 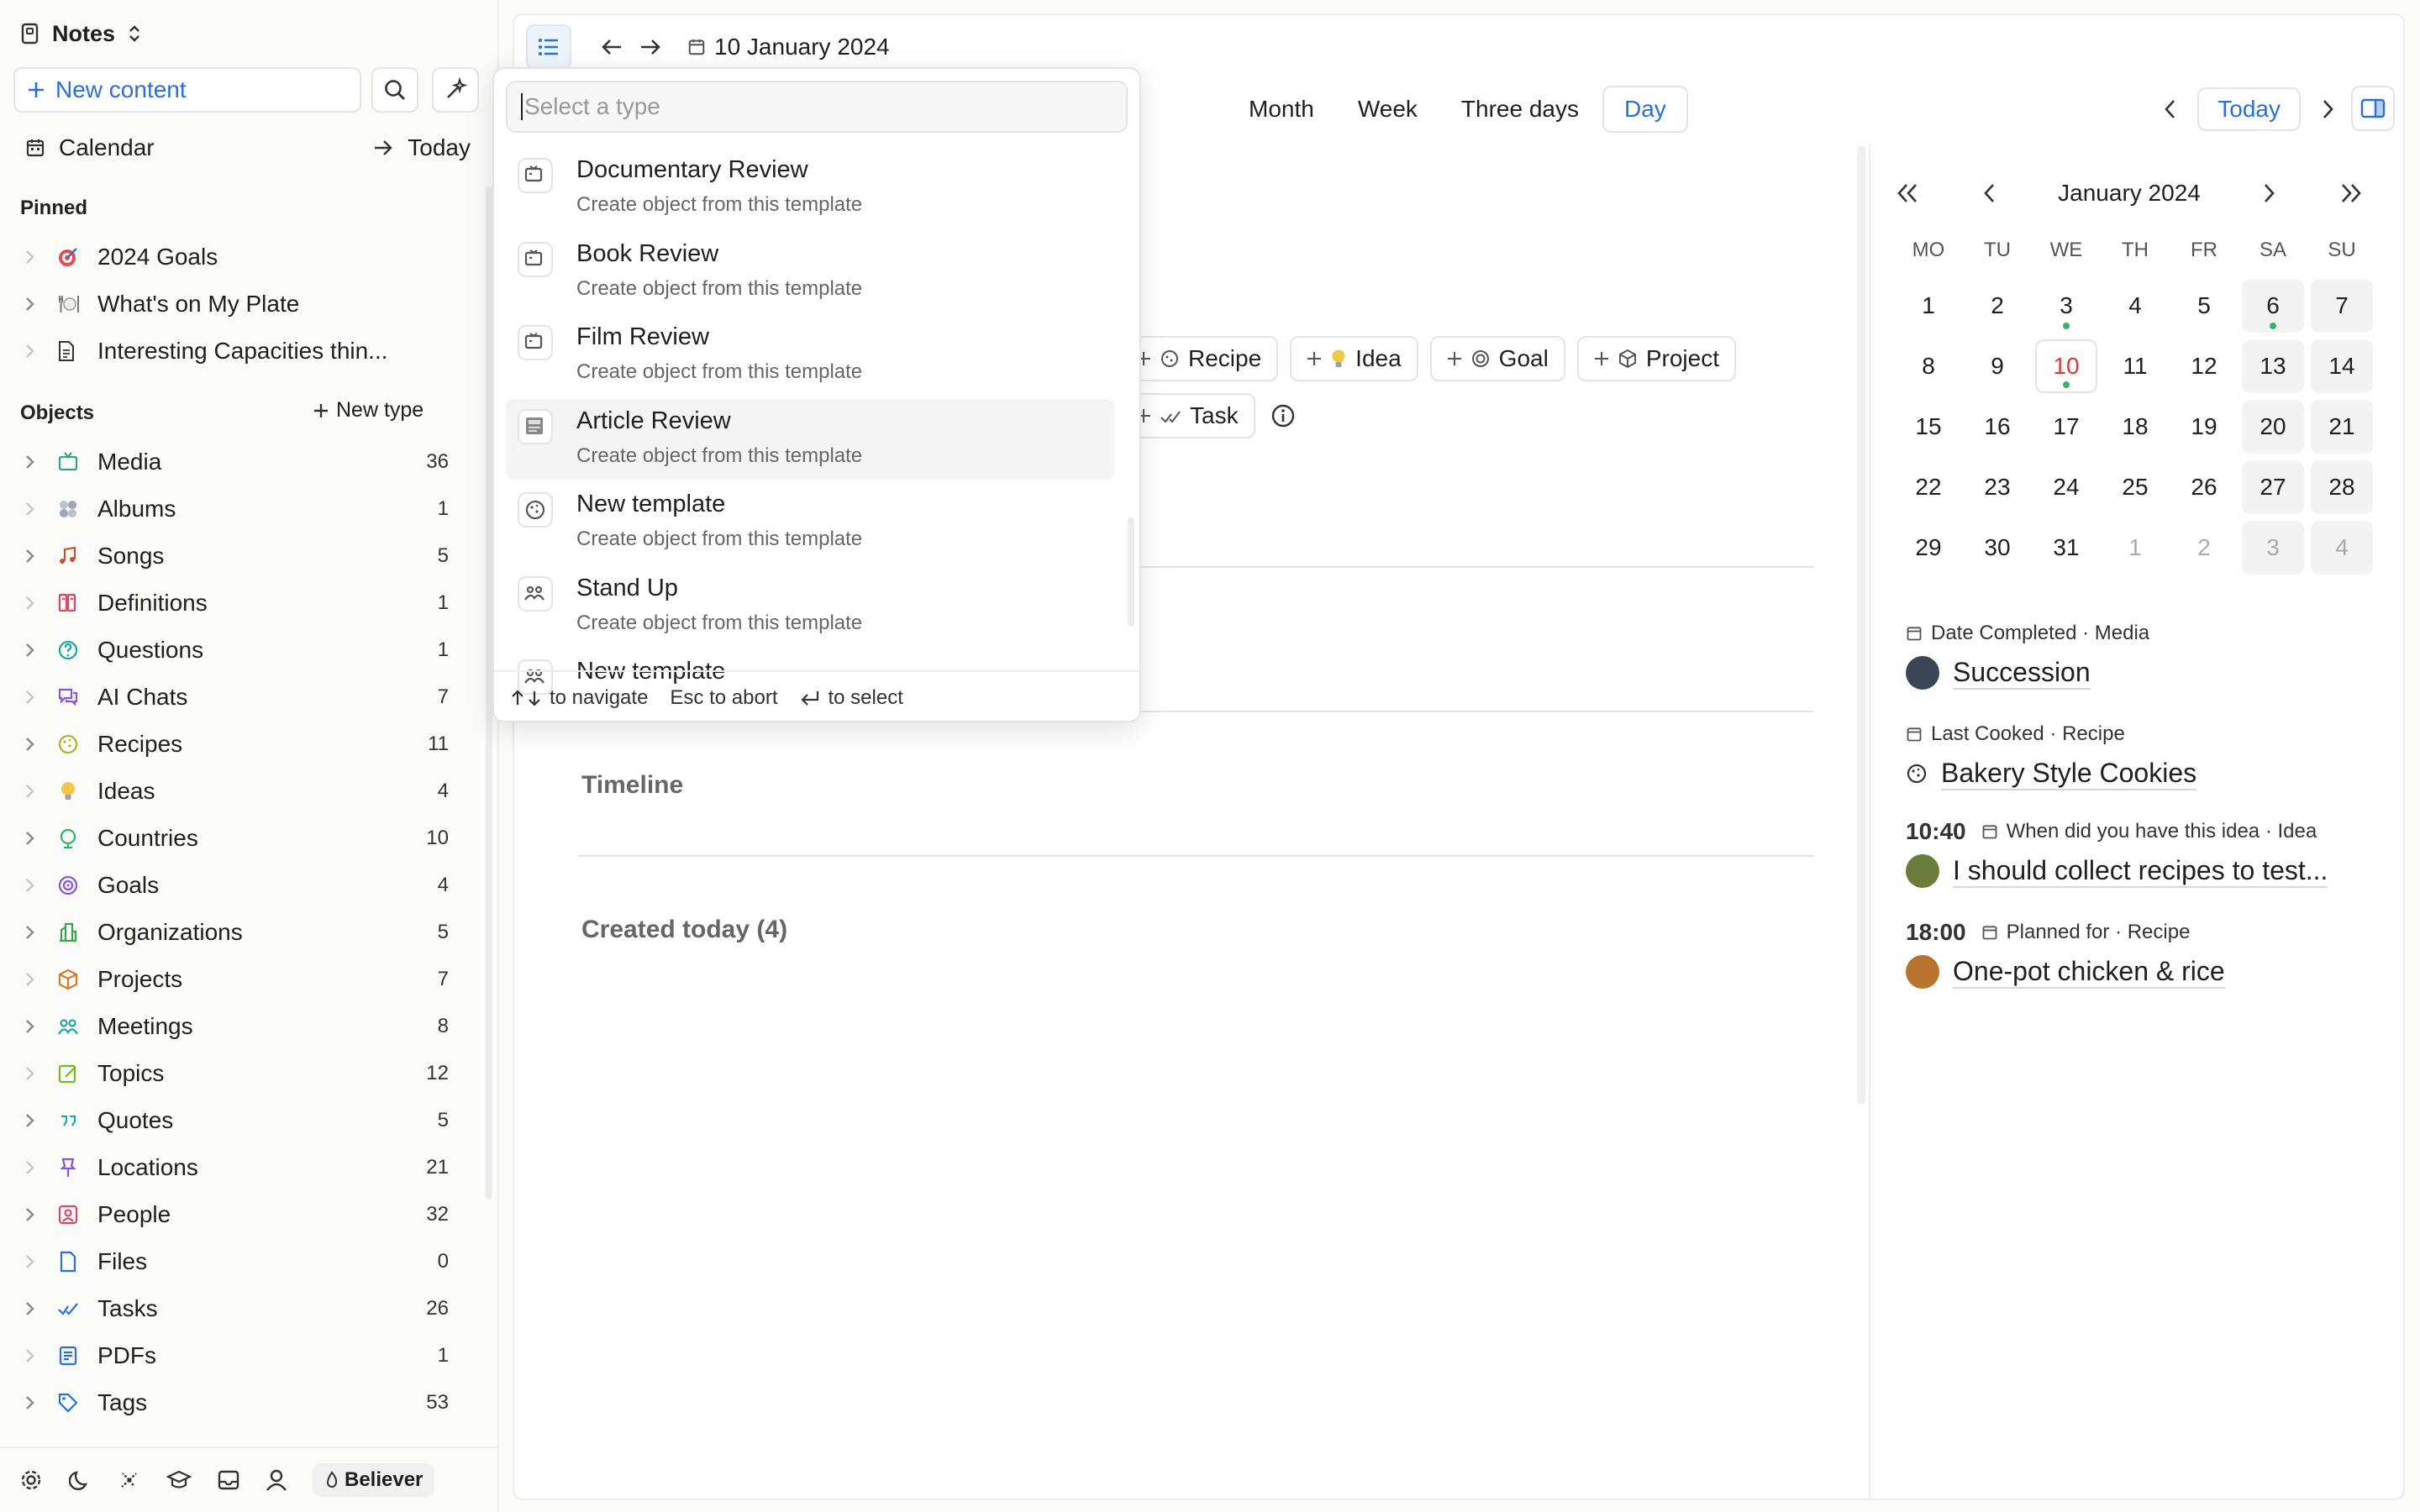 What do you see at coordinates (236, 1214) in the screenshot?
I see `sidebar-item-people: People 32` at bounding box center [236, 1214].